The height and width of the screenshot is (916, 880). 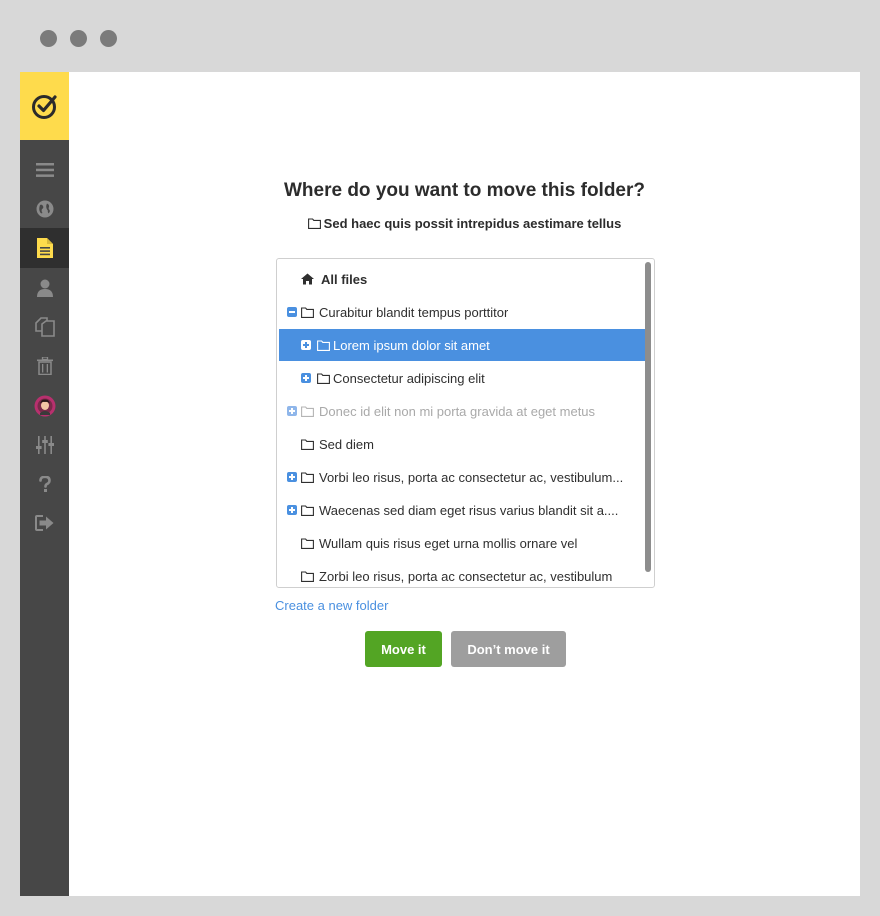 I want to click on tree-item: Sed diem, so click(x=465, y=444).